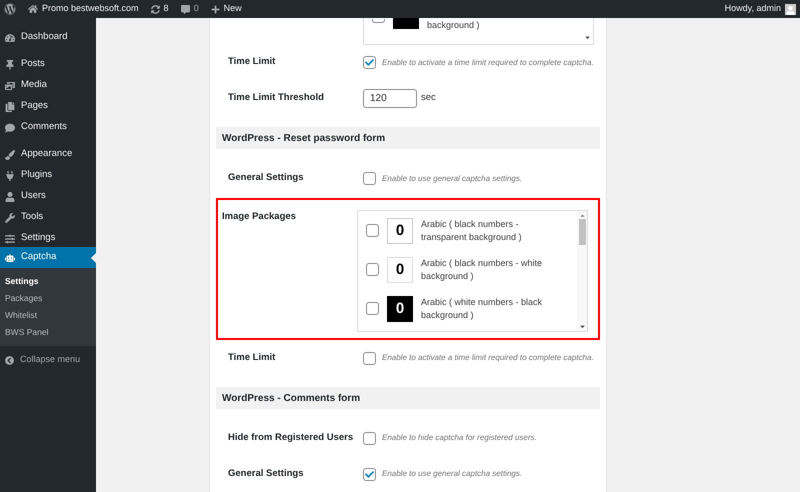 The height and width of the screenshot is (492, 800). What do you see at coordinates (226, 9) in the screenshot?
I see `new-link: New` at bounding box center [226, 9].